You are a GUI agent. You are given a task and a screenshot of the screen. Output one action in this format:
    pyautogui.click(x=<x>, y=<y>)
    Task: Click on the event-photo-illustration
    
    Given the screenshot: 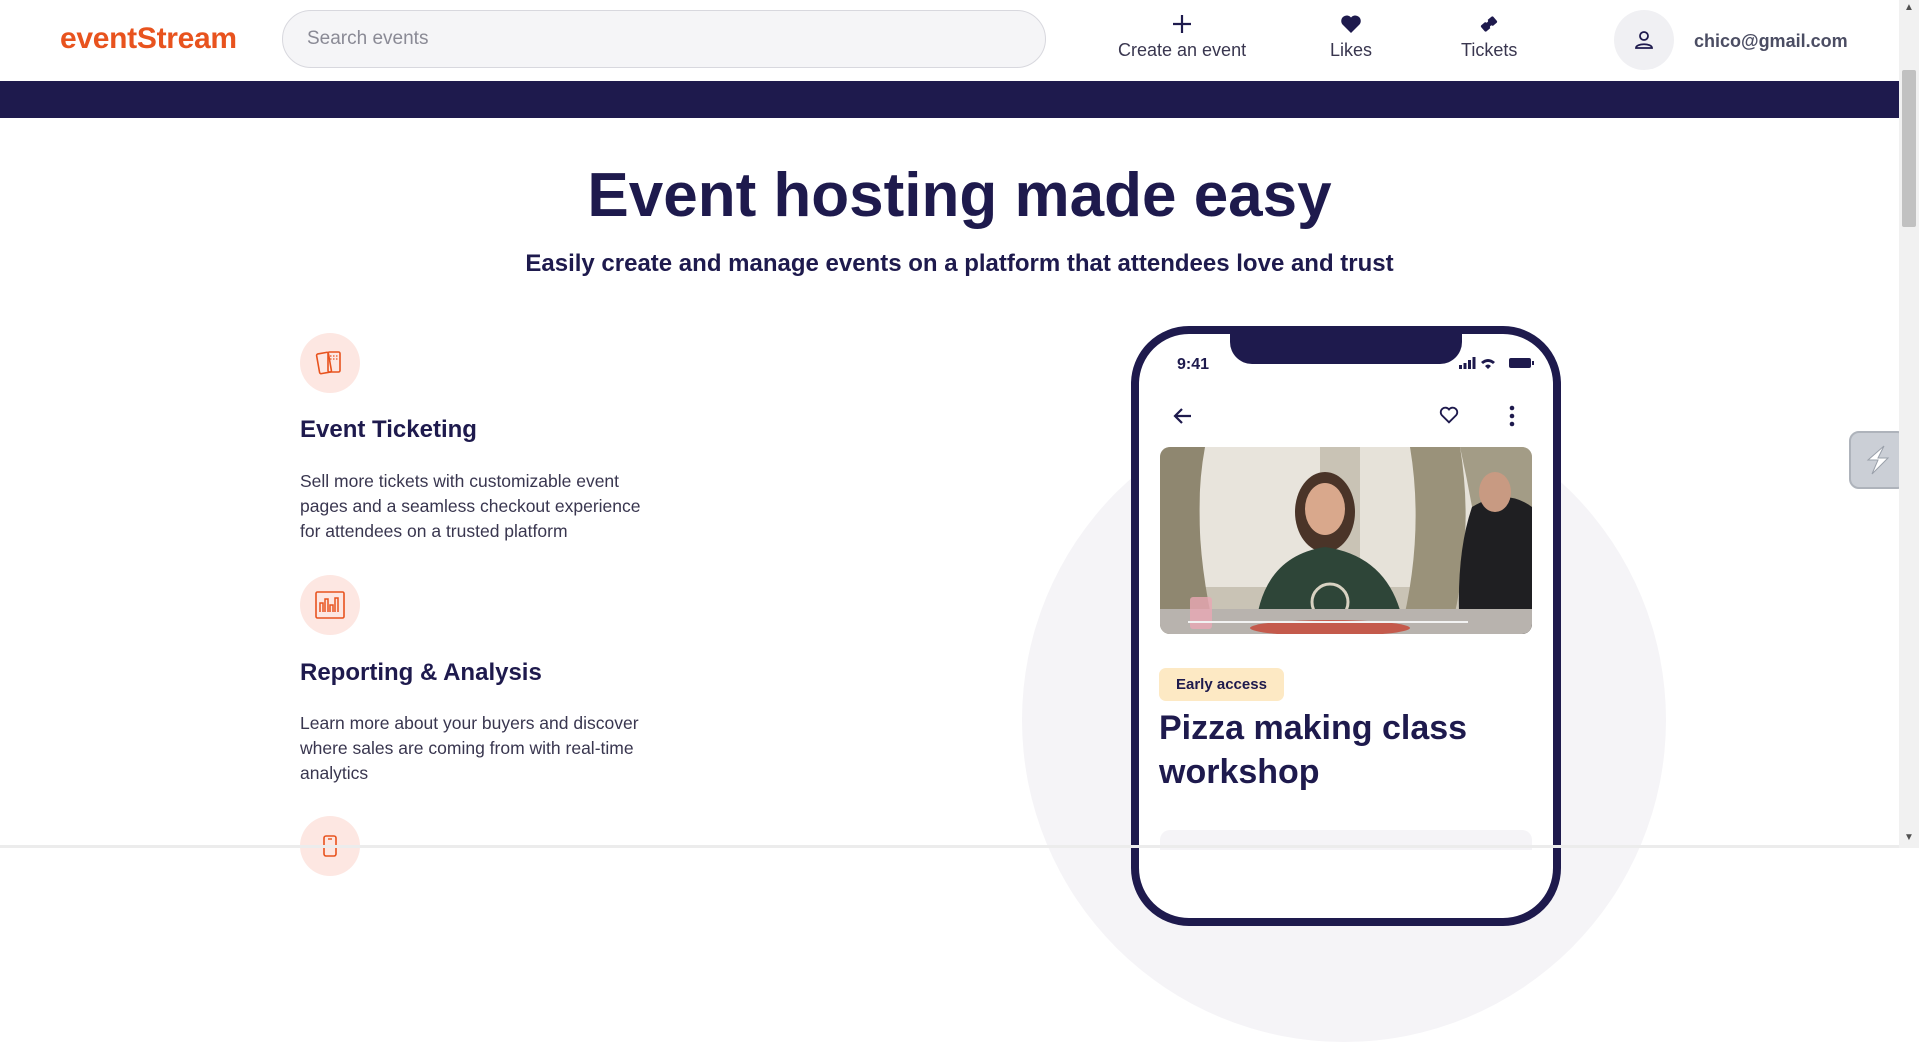 What is the action you would take?
    pyautogui.click(x=1346, y=540)
    